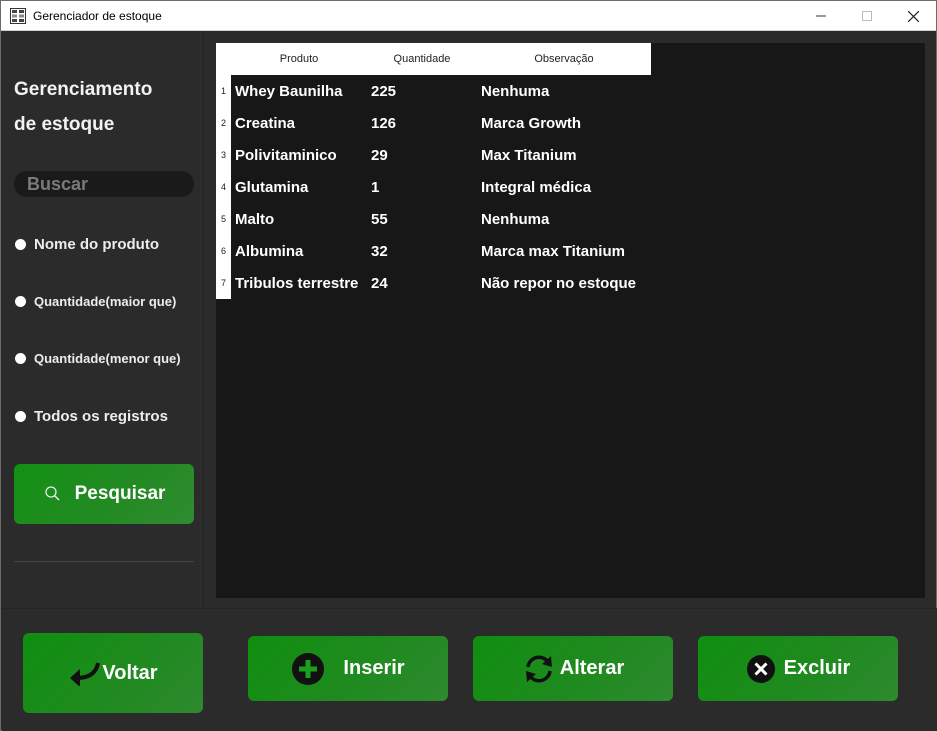  What do you see at coordinates (468, 16) in the screenshot?
I see `title-bar: Gerenciador de estoque` at bounding box center [468, 16].